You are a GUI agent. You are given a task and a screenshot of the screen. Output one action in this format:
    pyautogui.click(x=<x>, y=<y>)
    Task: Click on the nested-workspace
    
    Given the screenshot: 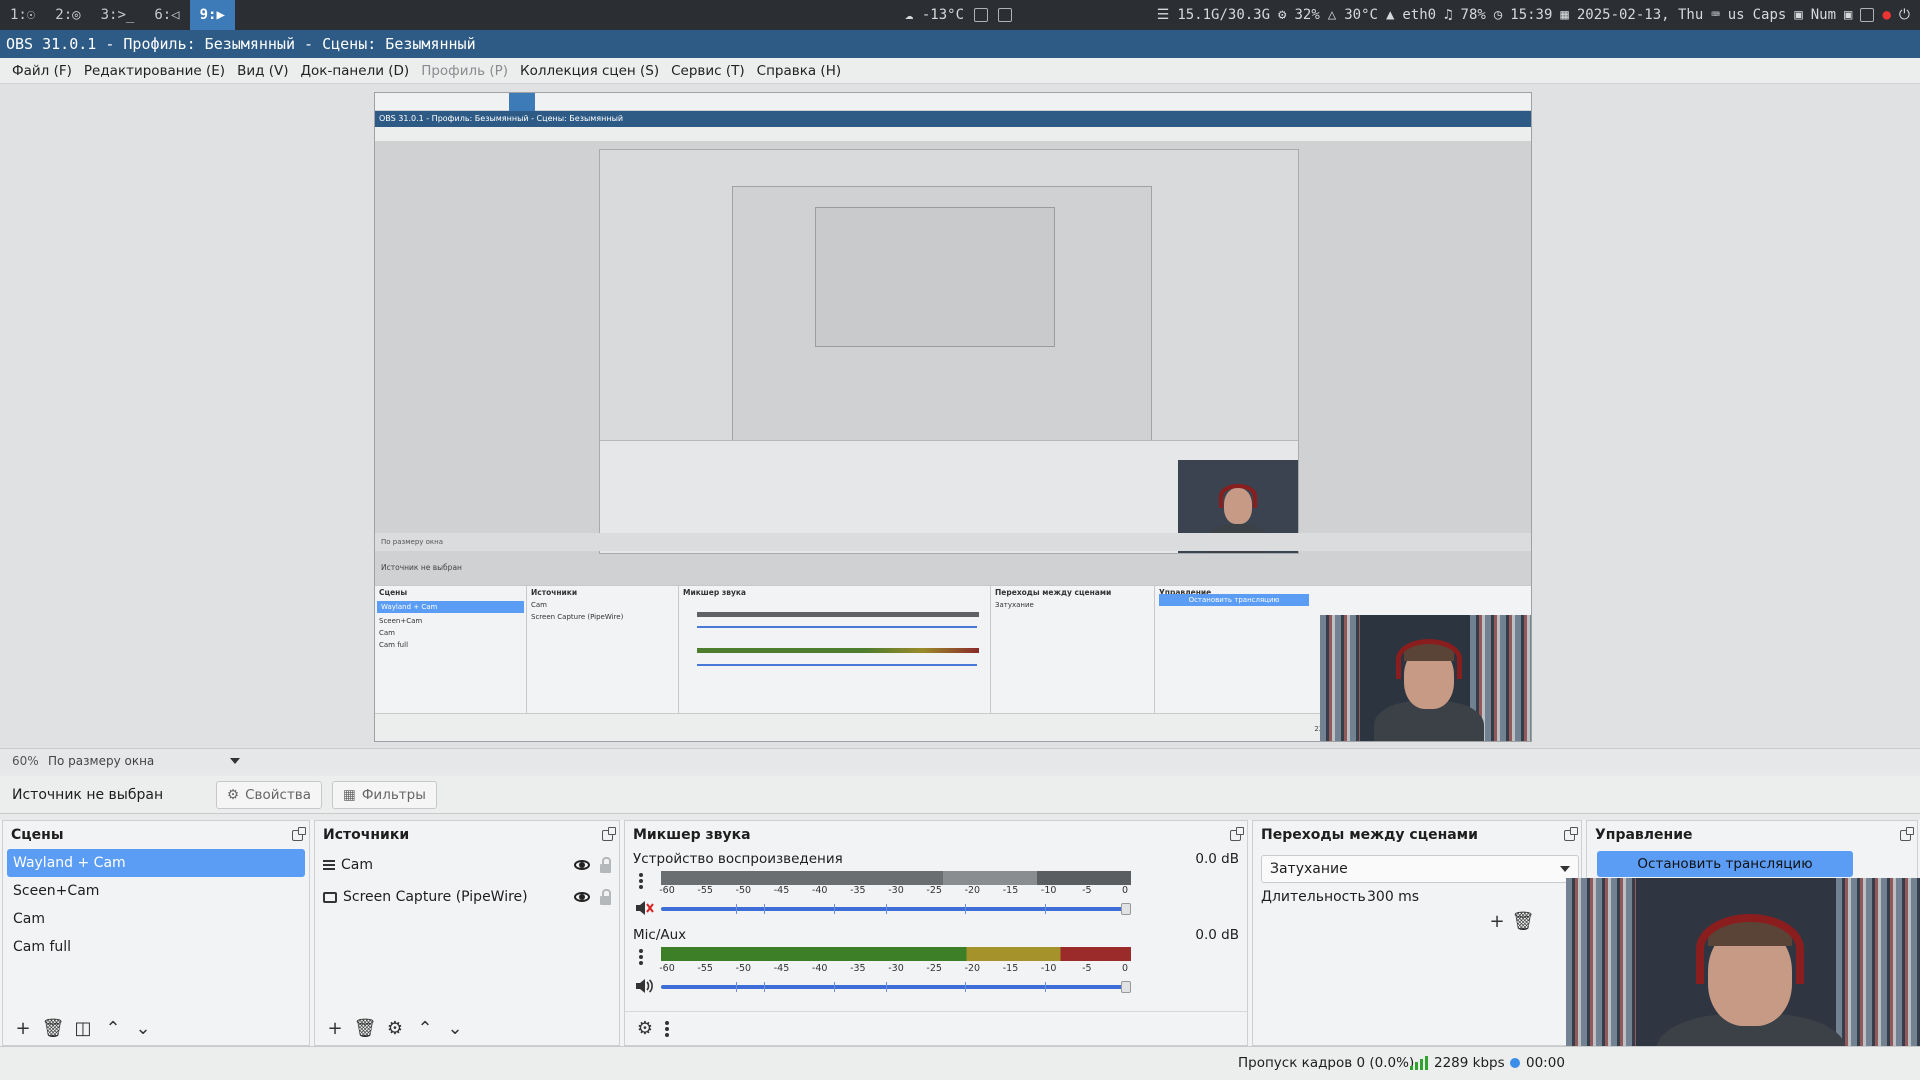 What is the action you would take?
    pyautogui.click(x=522, y=102)
    